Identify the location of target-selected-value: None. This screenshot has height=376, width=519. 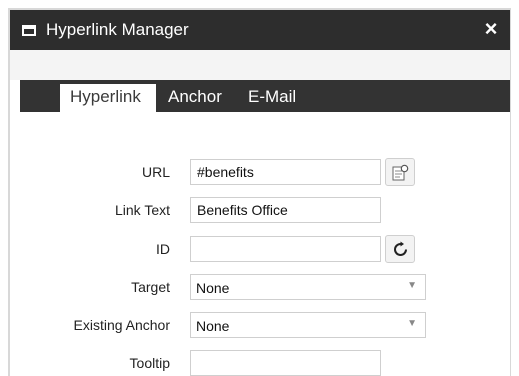
(213, 288).